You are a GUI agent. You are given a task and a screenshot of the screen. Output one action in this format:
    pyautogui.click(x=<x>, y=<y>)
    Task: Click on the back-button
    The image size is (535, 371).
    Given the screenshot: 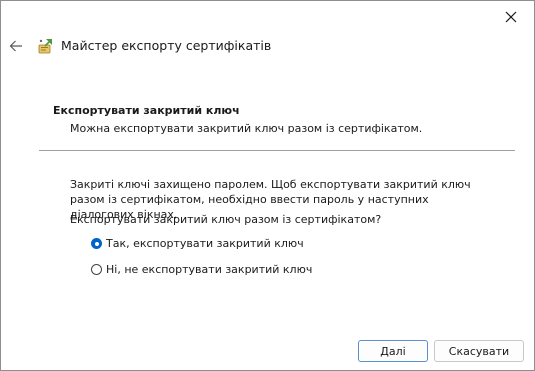 What is the action you would take?
    pyautogui.click(x=16, y=46)
    